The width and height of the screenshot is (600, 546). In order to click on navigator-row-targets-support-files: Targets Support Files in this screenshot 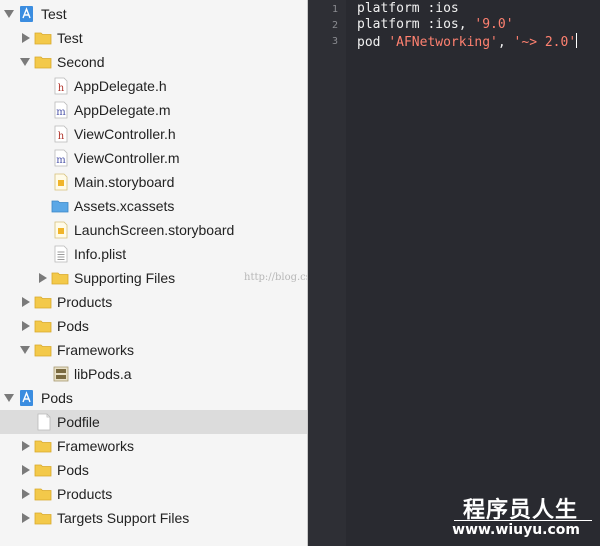, I will do `click(153, 518)`.